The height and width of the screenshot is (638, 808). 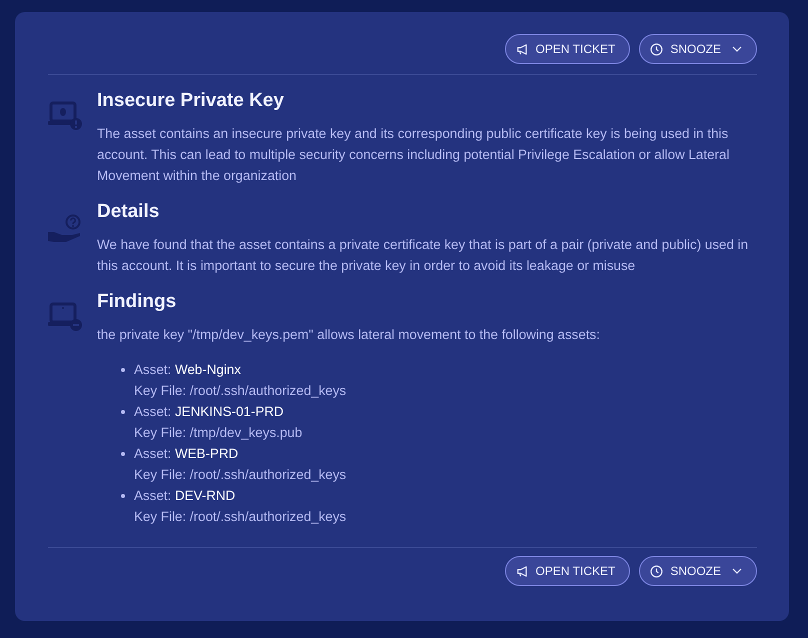 What do you see at coordinates (423, 255) in the screenshot?
I see `section-text: We have found that the asset contains a private certificate key that is part of a pair (private and public) used in this account. It is important to secure the private key in order to avoid its leakage or misuse` at bounding box center [423, 255].